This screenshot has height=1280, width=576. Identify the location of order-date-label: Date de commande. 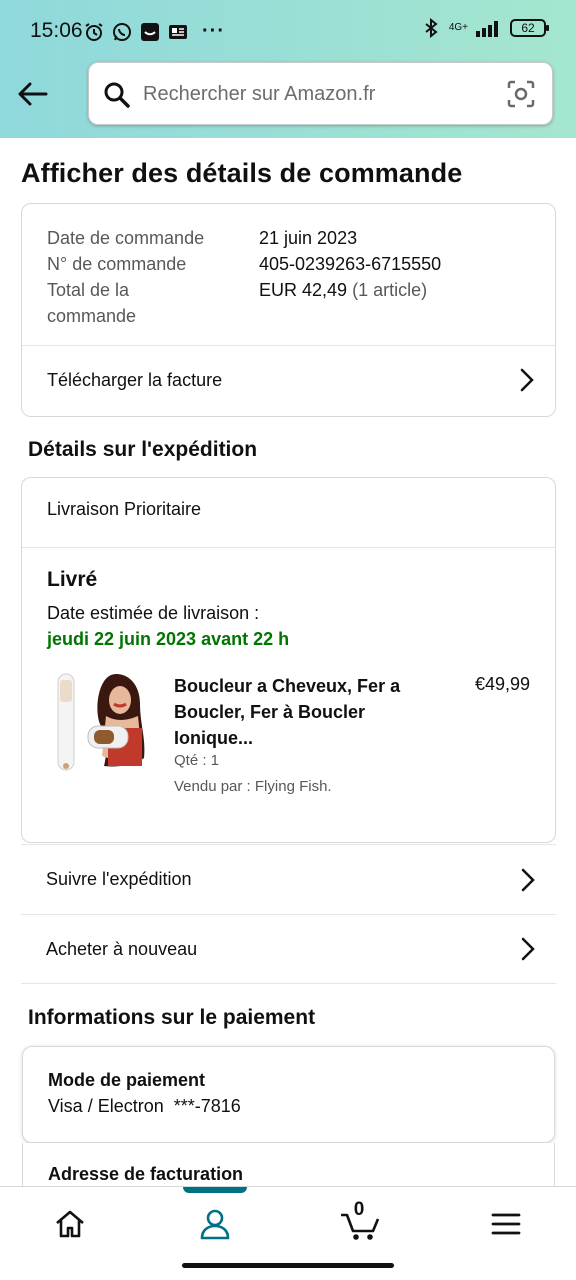
(126, 238).